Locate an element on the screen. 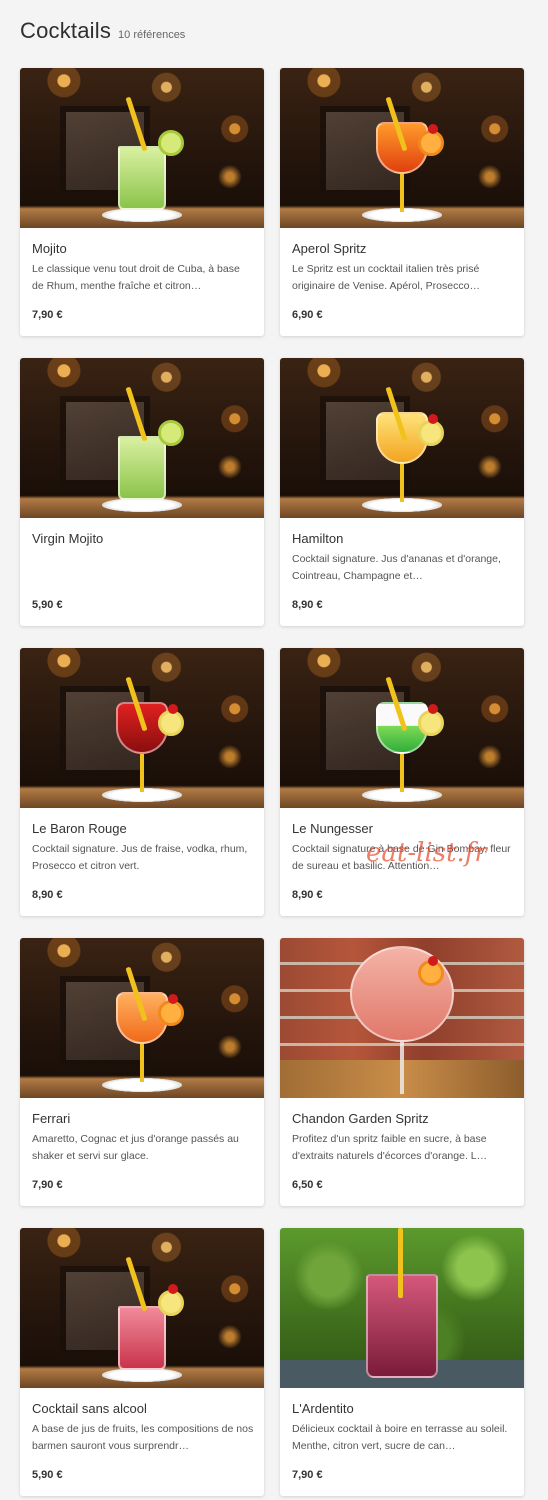 The width and height of the screenshot is (548, 1500). product-name: L'Ardentito is located at coordinates (323, 1408).